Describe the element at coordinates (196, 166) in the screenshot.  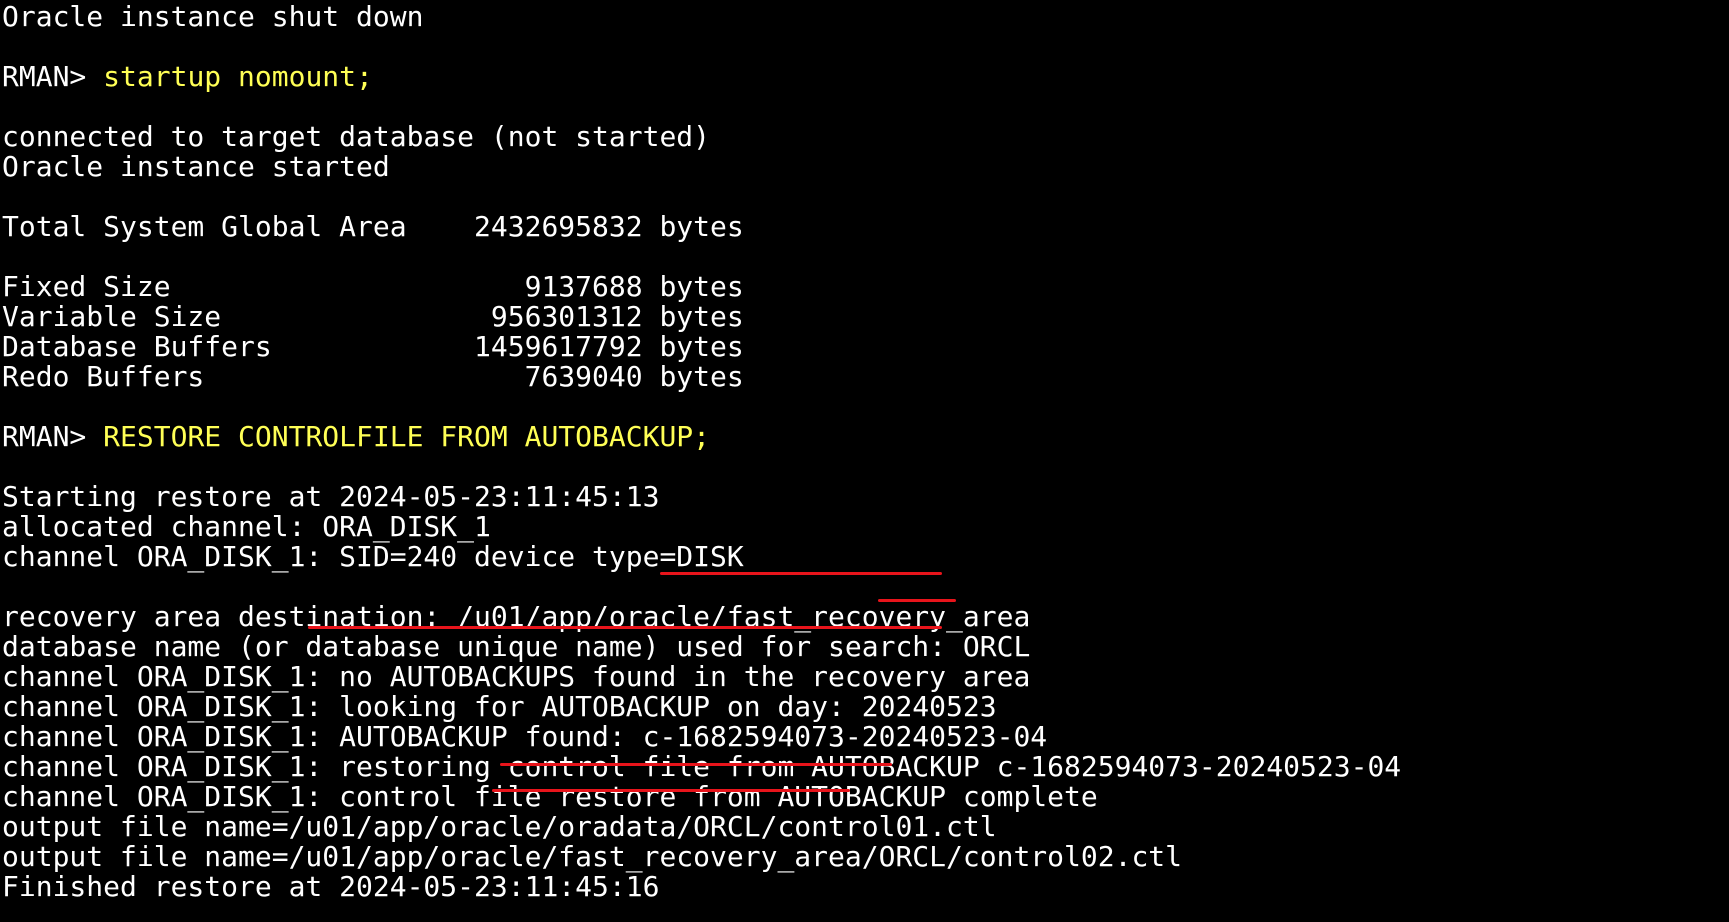
I see `output-line: Oracle instance started` at that location.